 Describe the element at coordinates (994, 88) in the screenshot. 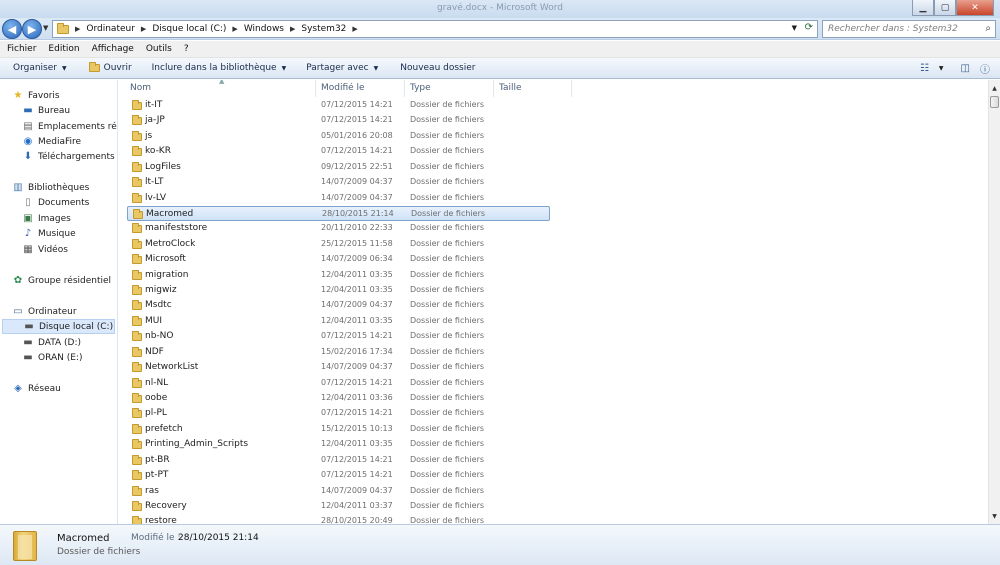

I see `scroll-up-icon: ▲` at that location.